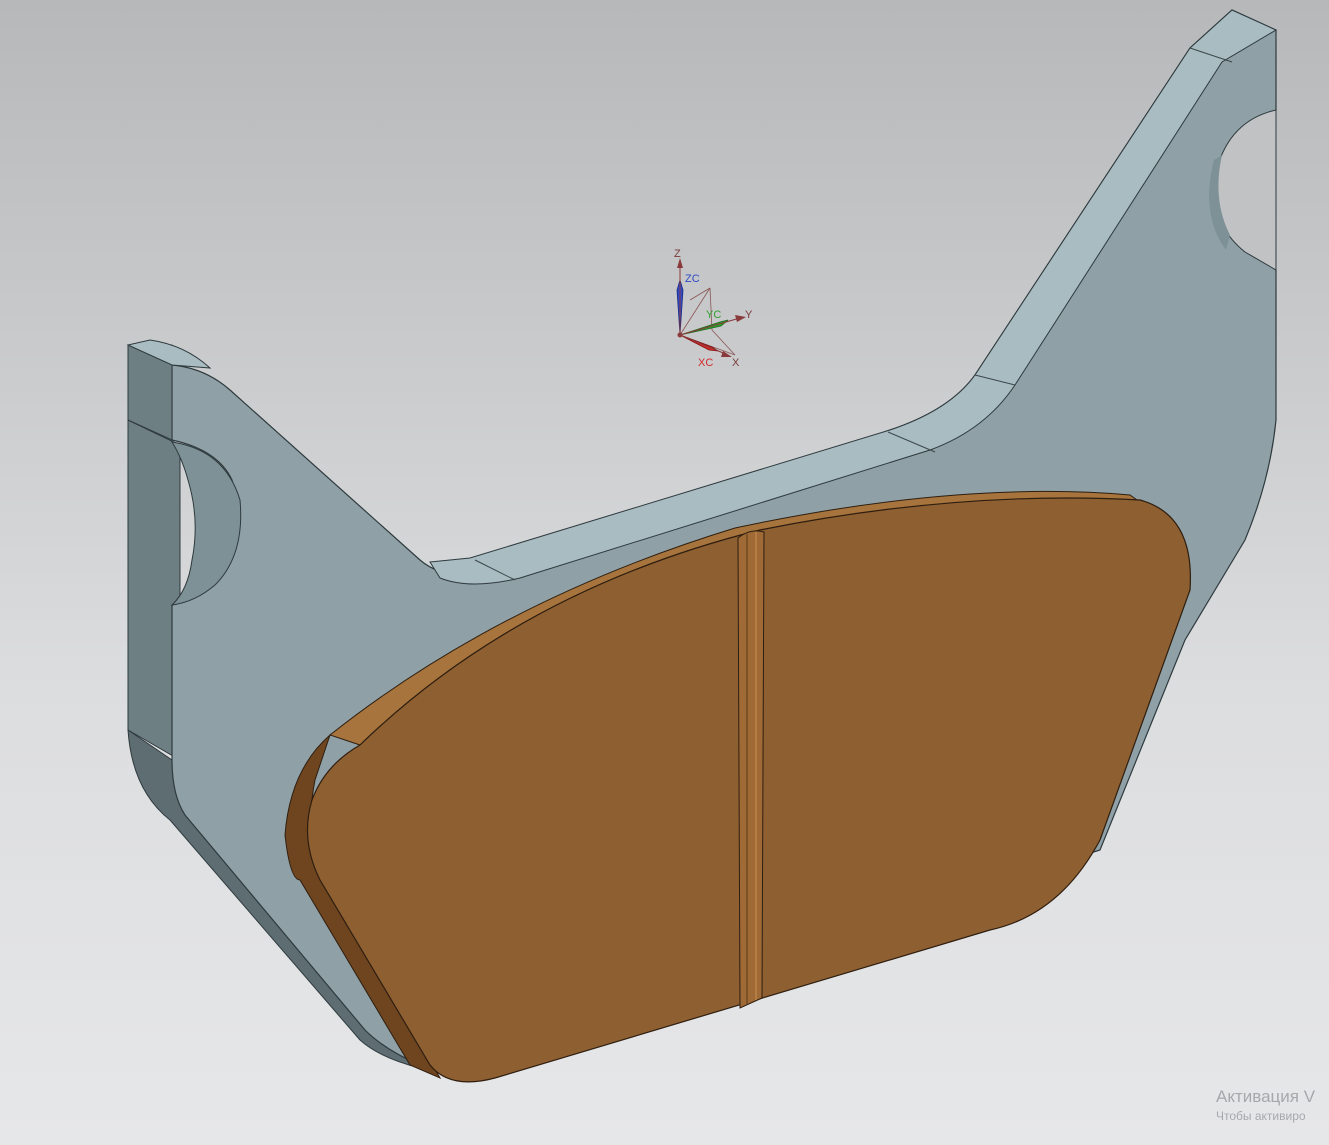 The image size is (1329, 1145). Describe the element at coordinates (680, 335) in the screenshot. I see `csys-origin` at that location.